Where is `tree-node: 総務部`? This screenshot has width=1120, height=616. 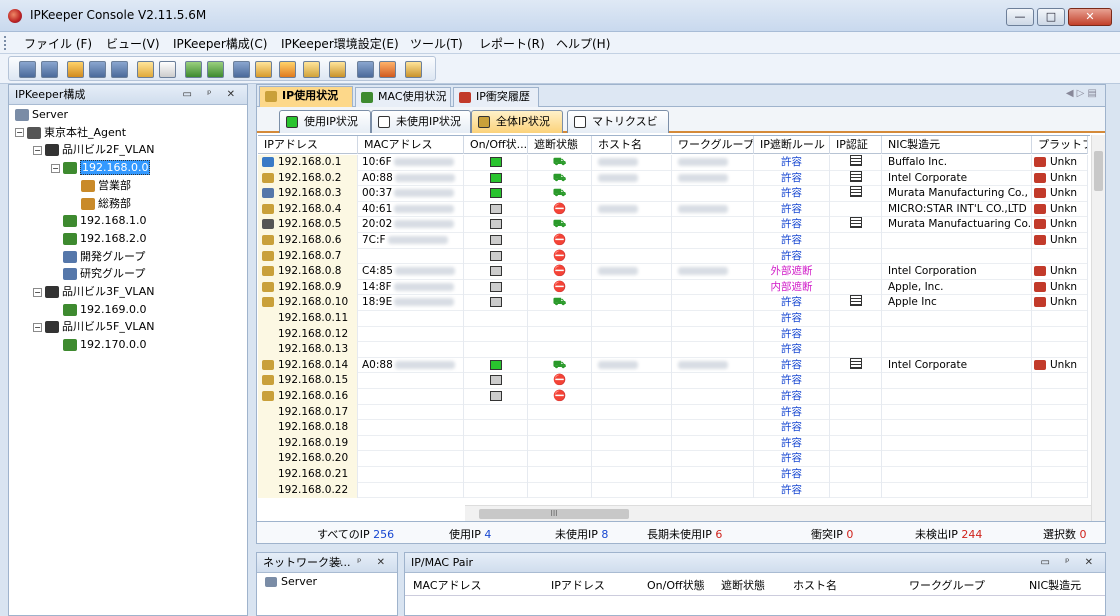
tree-node: 総務部 is located at coordinates (100, 204).